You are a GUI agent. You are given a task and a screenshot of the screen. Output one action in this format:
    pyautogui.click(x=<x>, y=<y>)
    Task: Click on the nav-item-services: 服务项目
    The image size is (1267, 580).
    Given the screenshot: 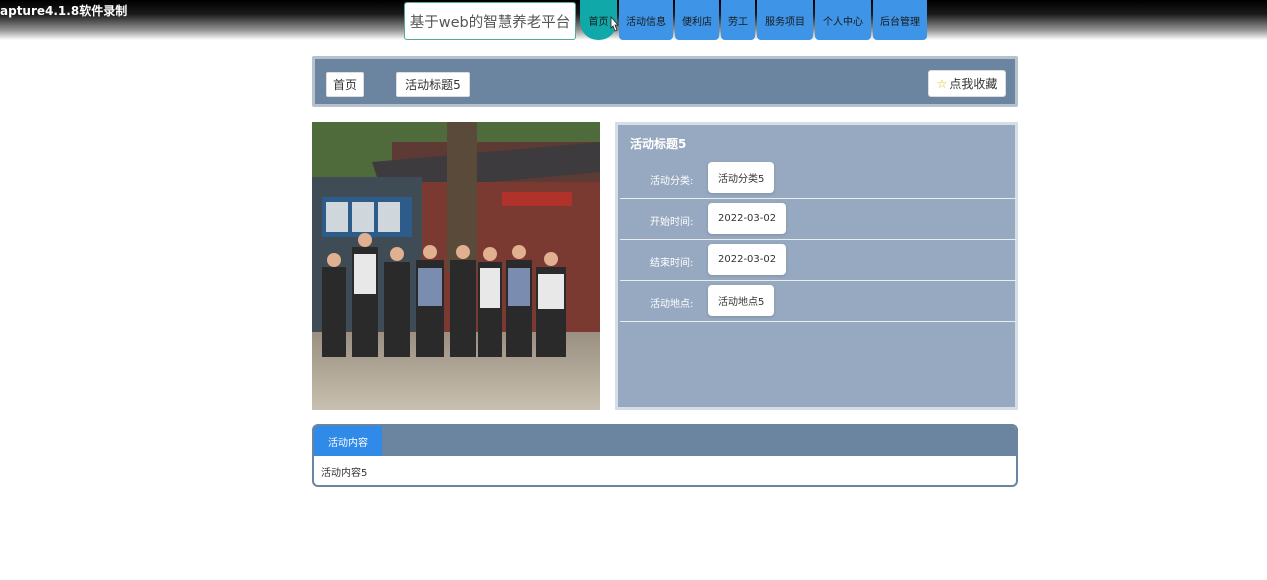 What is the action you would take?
    pyautogui.click(x=785, y=20)
    